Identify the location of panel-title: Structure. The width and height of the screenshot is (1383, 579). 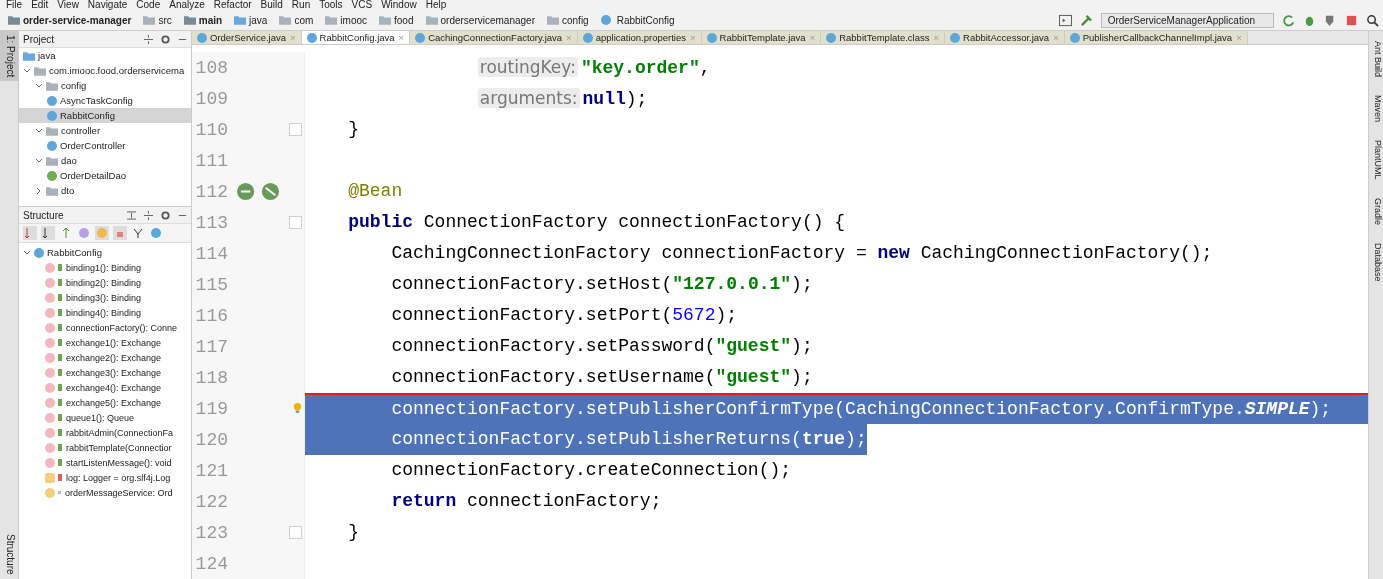
(43, 215).